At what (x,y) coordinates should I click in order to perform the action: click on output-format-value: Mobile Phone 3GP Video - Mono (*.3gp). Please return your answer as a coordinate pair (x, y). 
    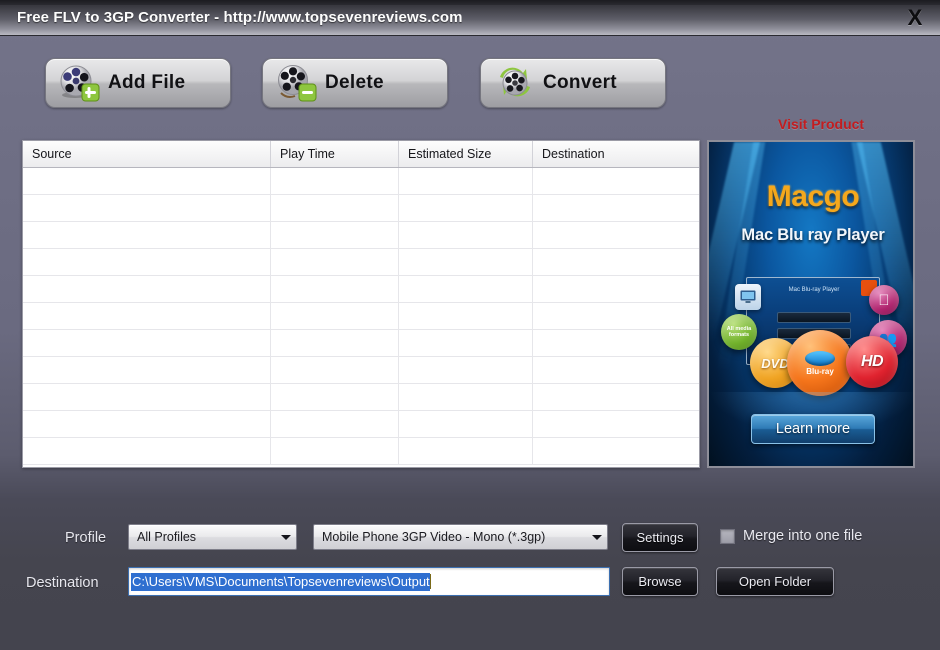
    Looking at the image, I should click on (434, 537).